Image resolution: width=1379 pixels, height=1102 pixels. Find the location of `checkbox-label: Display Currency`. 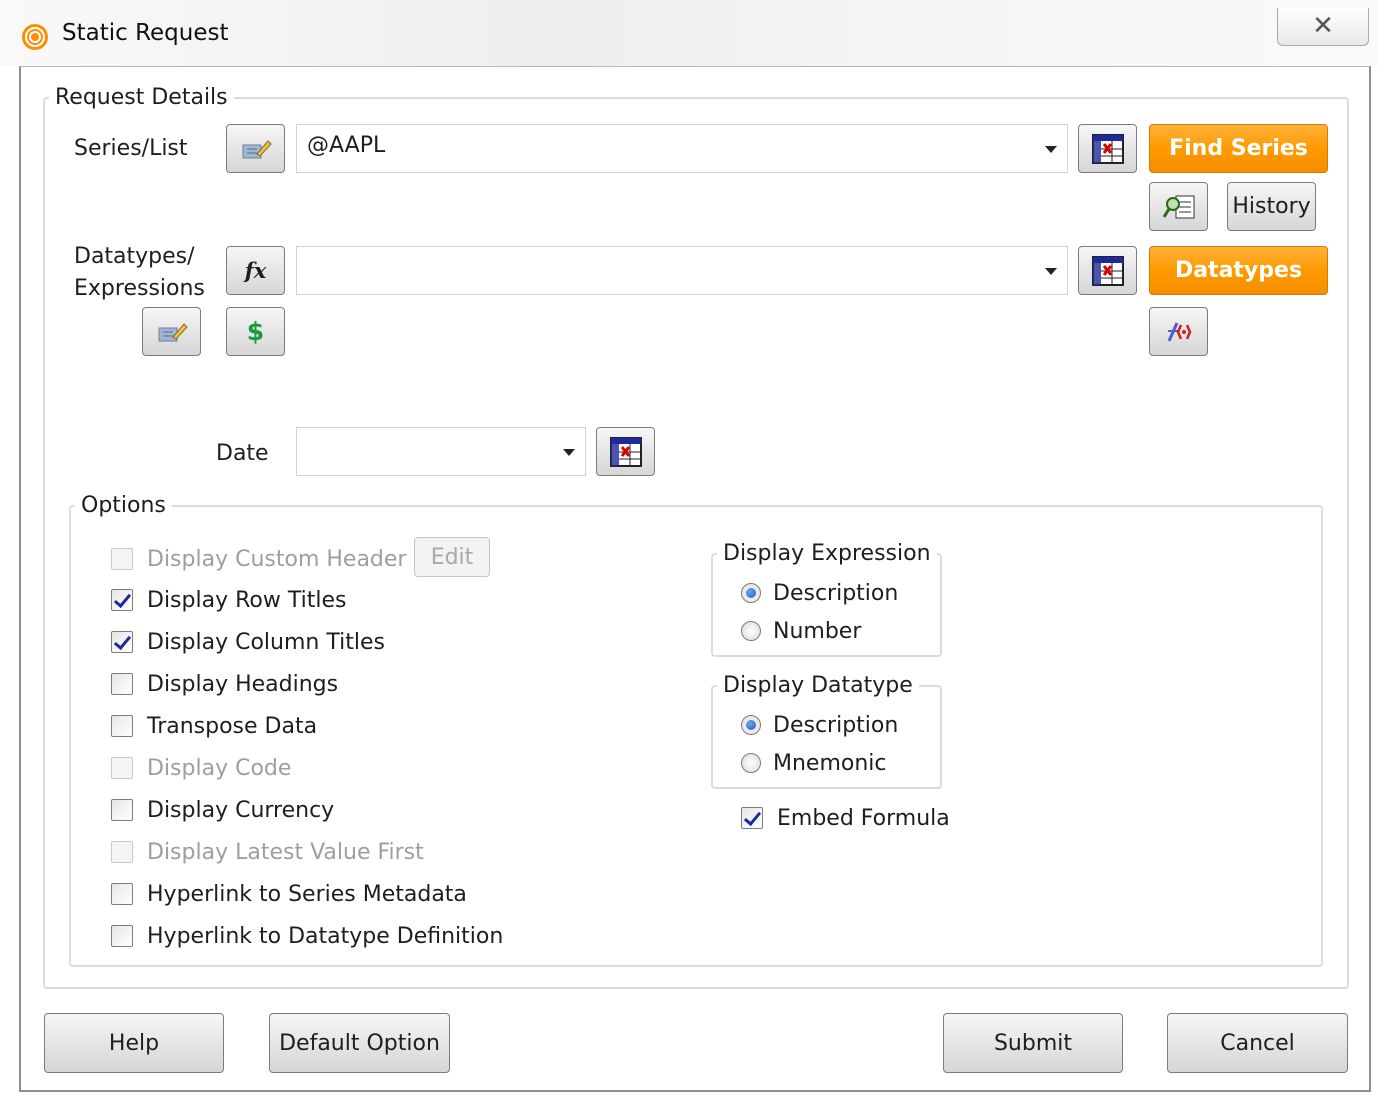

checkbox-label: Display Currency is located at coordinates (241, 810).